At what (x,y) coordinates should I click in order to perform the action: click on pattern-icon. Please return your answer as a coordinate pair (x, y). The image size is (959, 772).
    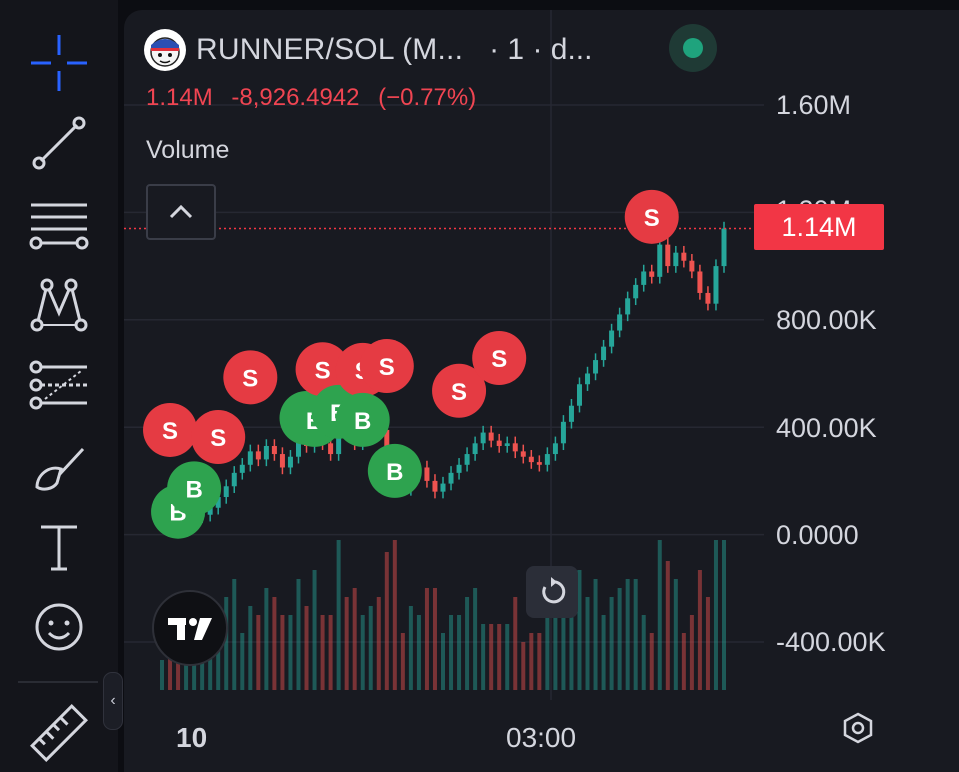
    Looking at the image, I should click on (59, 305).